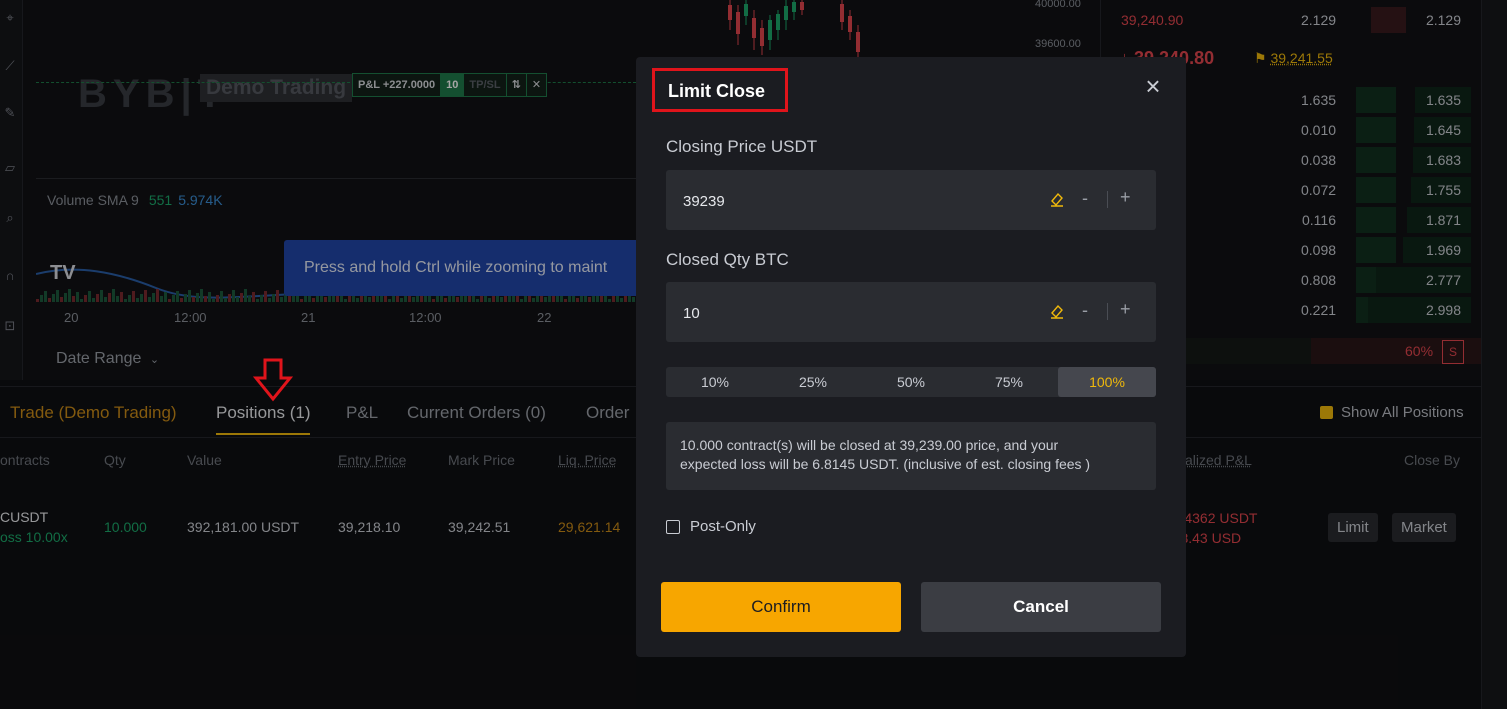 This screenshot has height=709, width=1507. What do you see at coordinates (1107, 382) in the screenshot?
I see `pct-100-button: 100%` at bounding box center [1107, 382].